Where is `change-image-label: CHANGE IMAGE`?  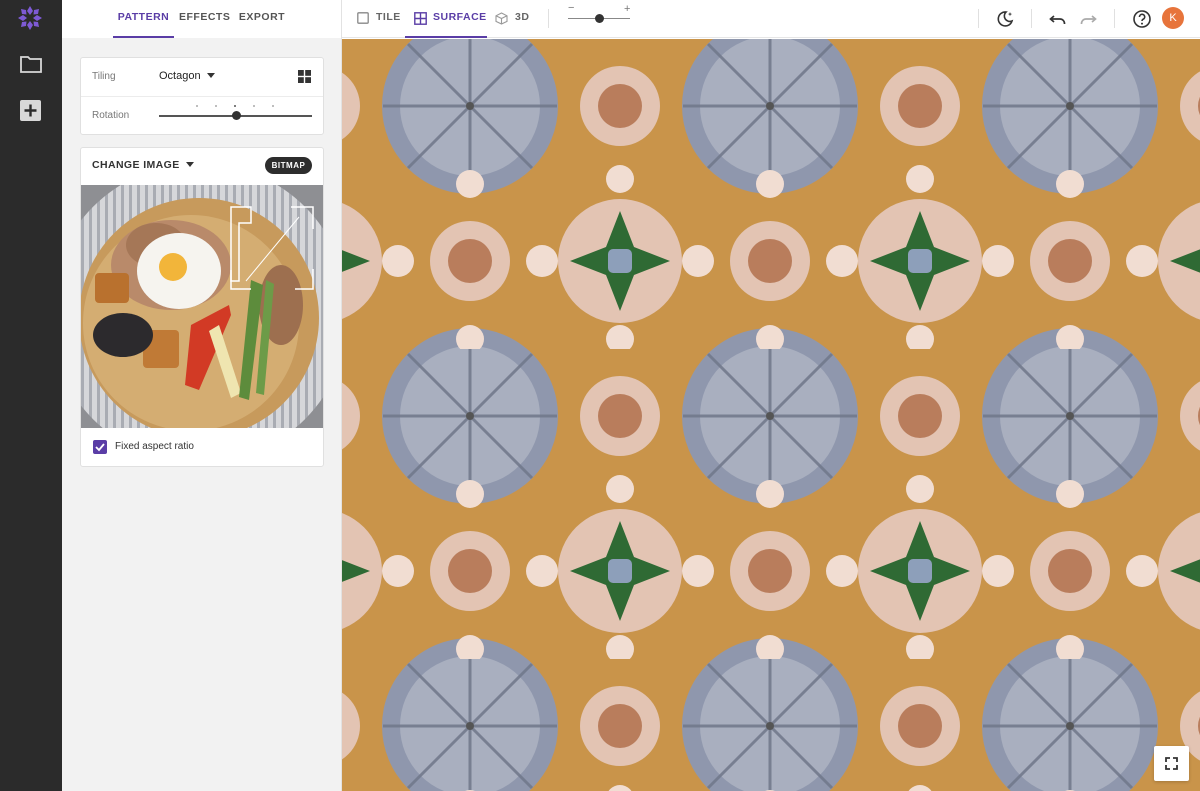
change-image-label: CHANGE IMAGE is located at coordinates (136, 165).